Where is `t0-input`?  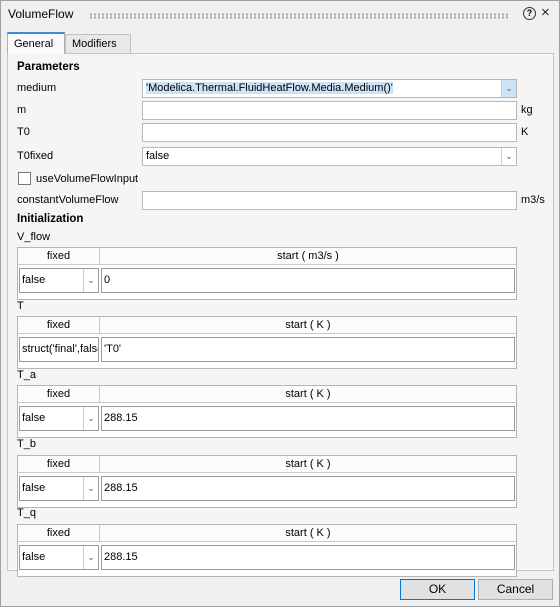 t0-input is located at coordinates (329, 132).